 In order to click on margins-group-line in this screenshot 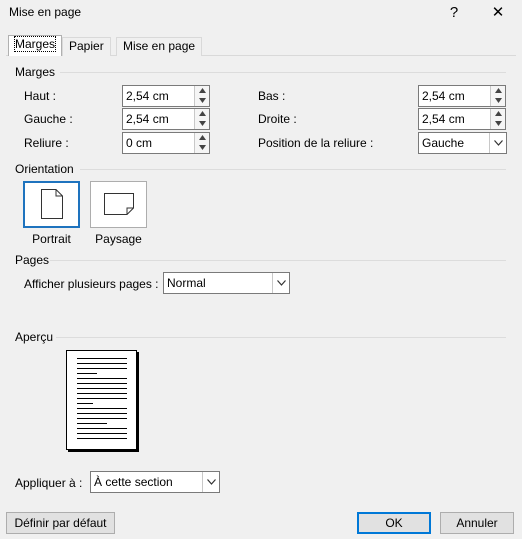, I will do `click(283, 72)`.